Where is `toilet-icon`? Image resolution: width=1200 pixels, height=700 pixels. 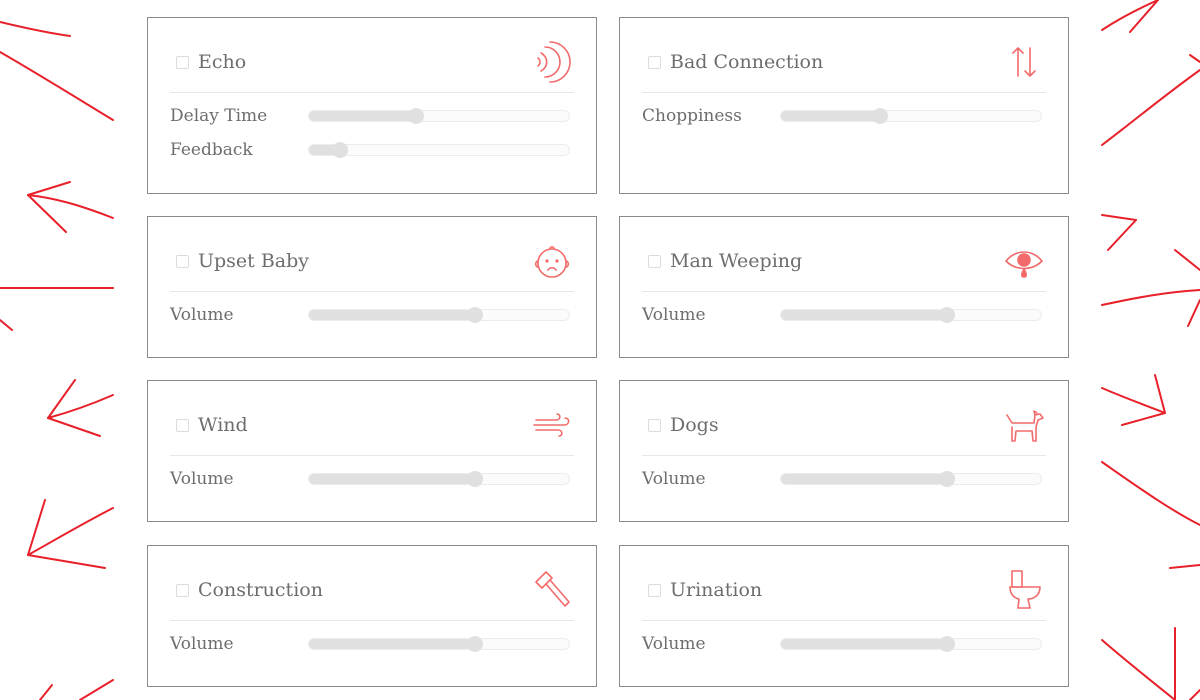
toilet-icon is located at coordinates (1024, 590).